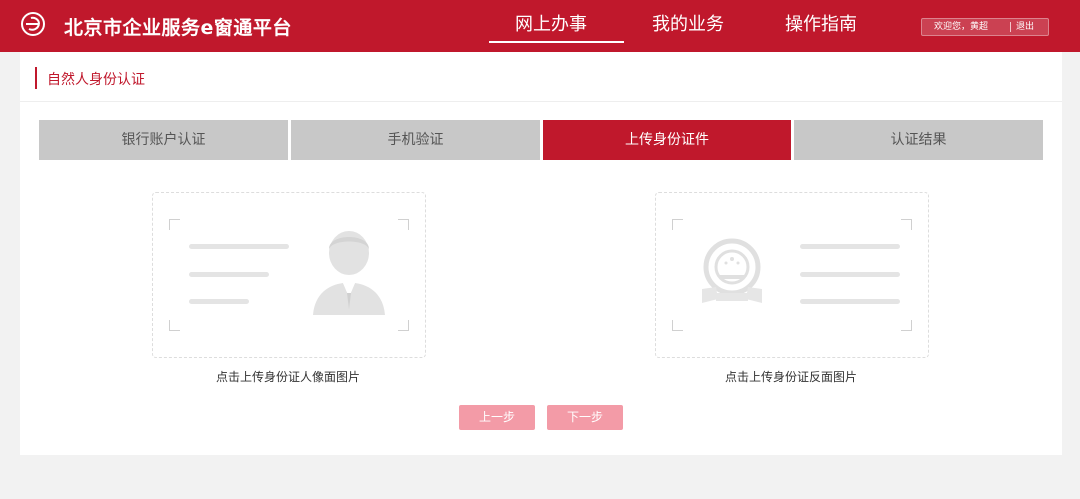 The width and height of the screenshot is (1080, 499). Describe the element at coordinates (801, 271) in the screenshot. I see `id-back-emblem-placeholder-icon` at that location.